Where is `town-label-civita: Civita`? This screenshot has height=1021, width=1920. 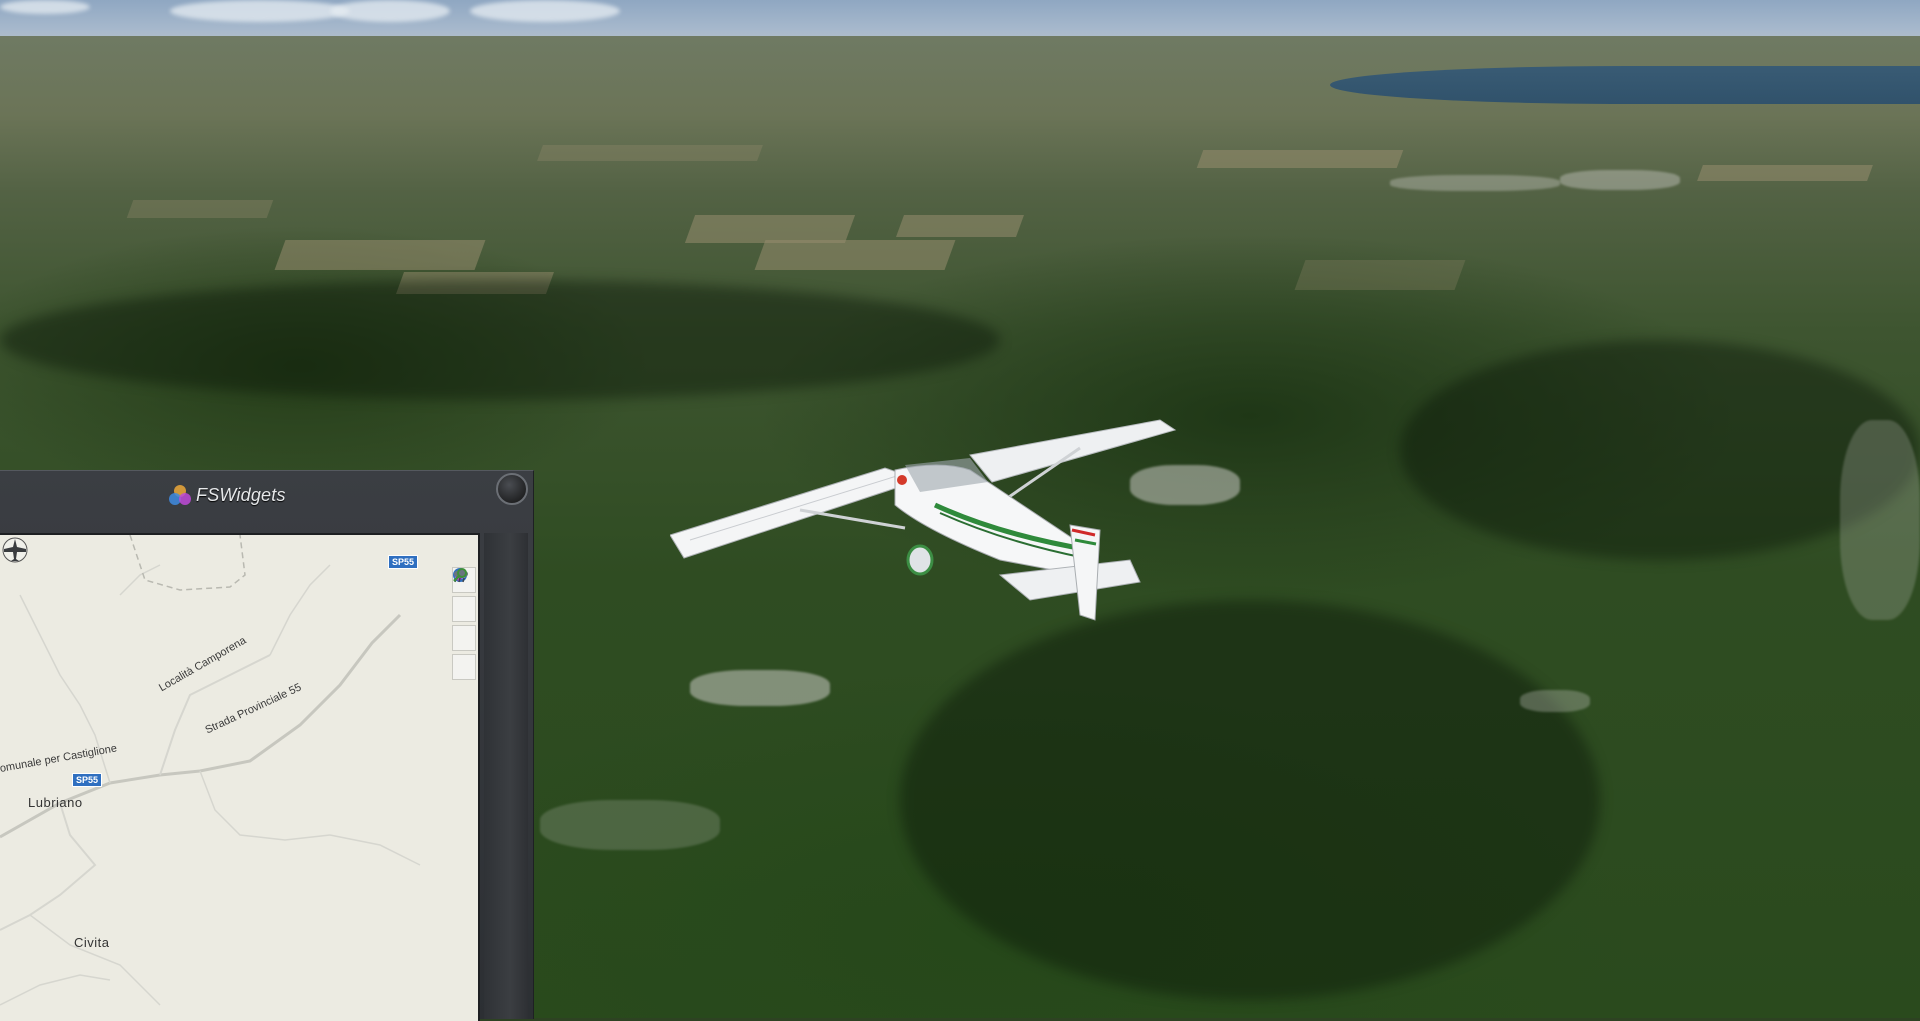 town-label-civita: Civita is located at coordinates (92, 942).